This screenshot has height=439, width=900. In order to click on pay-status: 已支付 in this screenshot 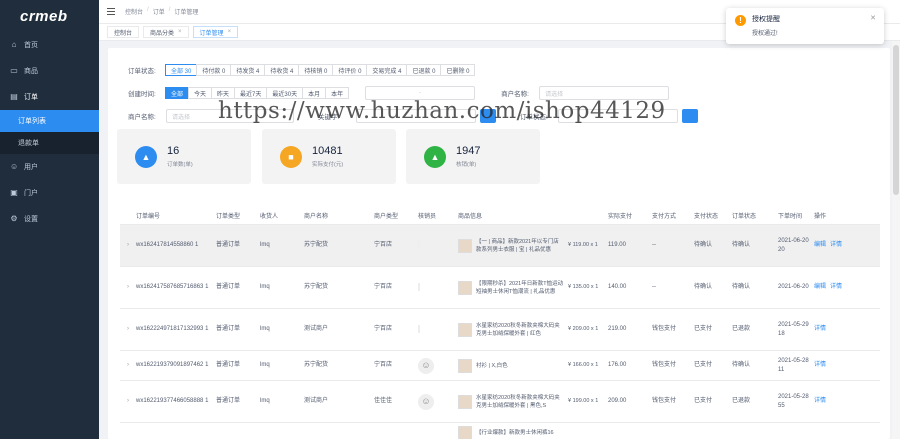, I will do `click(703, 329)`.